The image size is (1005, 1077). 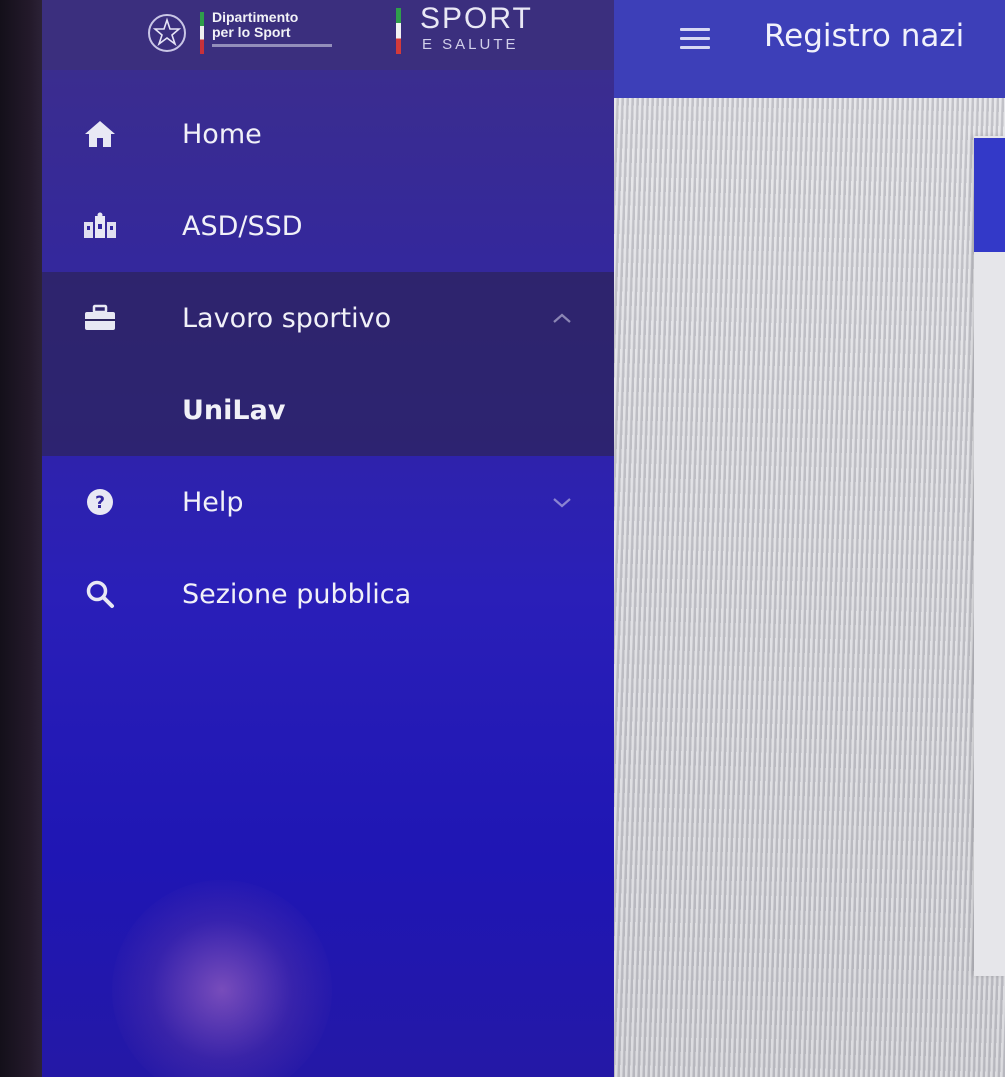 What do you see at coordinates (562, 502) in the screenshot?
I see `chevron-down-icon` at bounding box center [562, 502].